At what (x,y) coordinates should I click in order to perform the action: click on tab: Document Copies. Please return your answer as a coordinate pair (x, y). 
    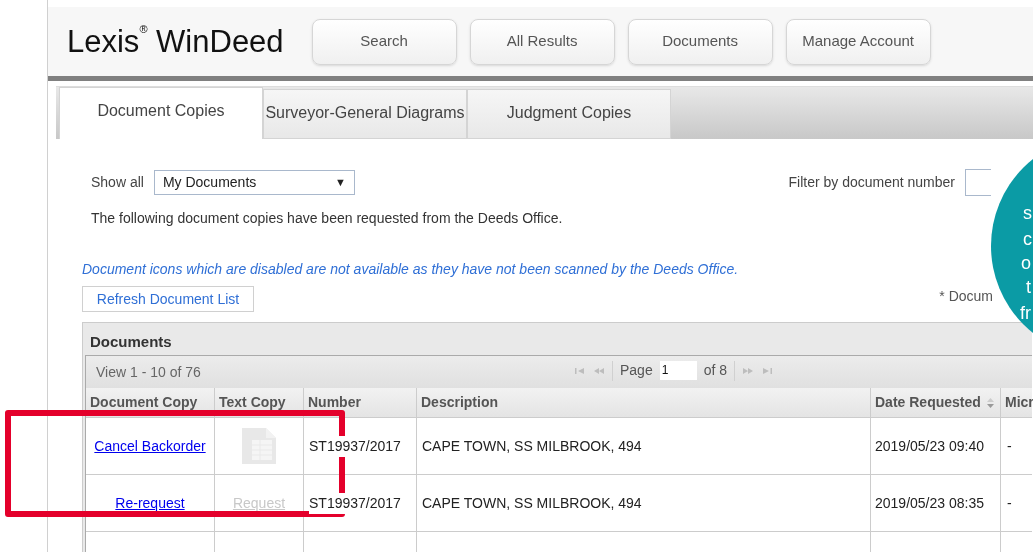
    Looking at the image, I should click on (161, 113).